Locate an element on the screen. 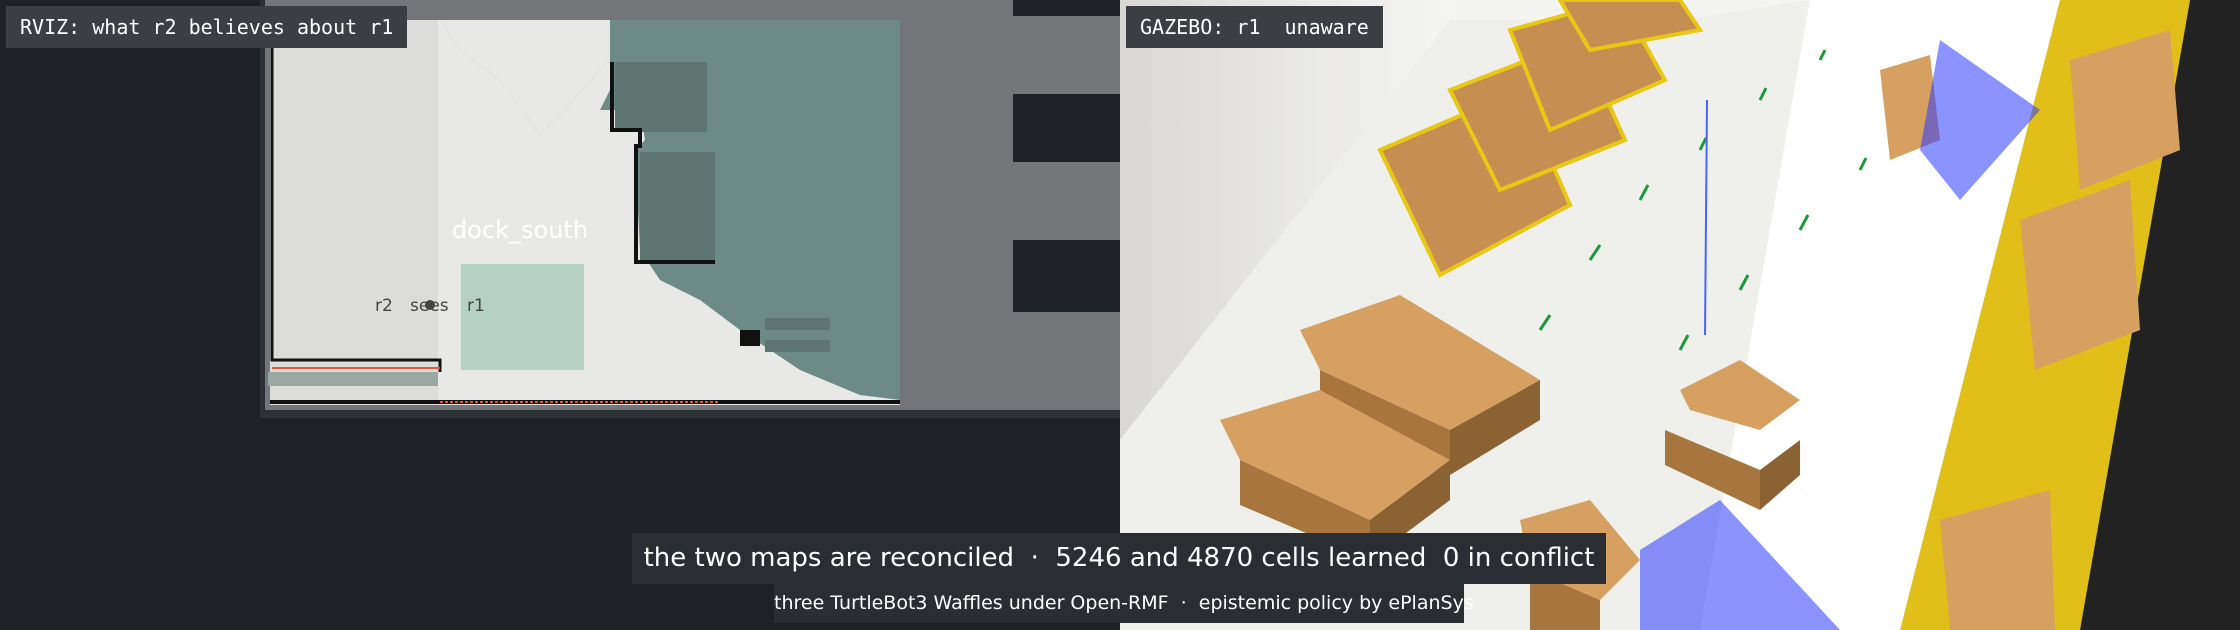 Image resolution: width=2240 pixels, height=630 pixels. robot-r1-footprint is located at coordinates (797, 324).